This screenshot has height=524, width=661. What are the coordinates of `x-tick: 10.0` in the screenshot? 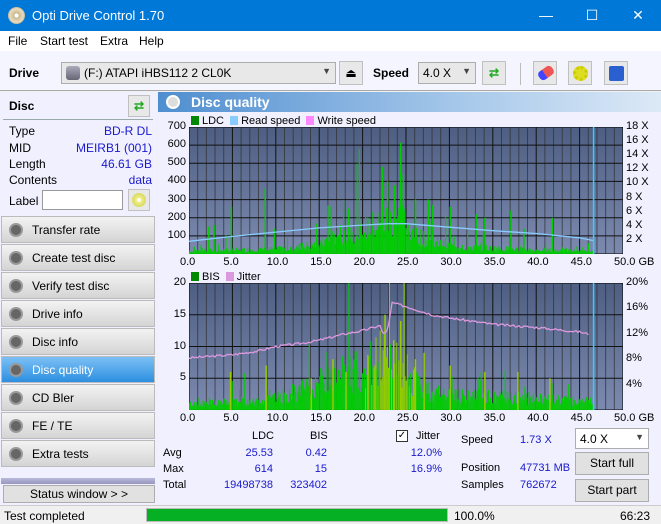 It's located at (277, 262).